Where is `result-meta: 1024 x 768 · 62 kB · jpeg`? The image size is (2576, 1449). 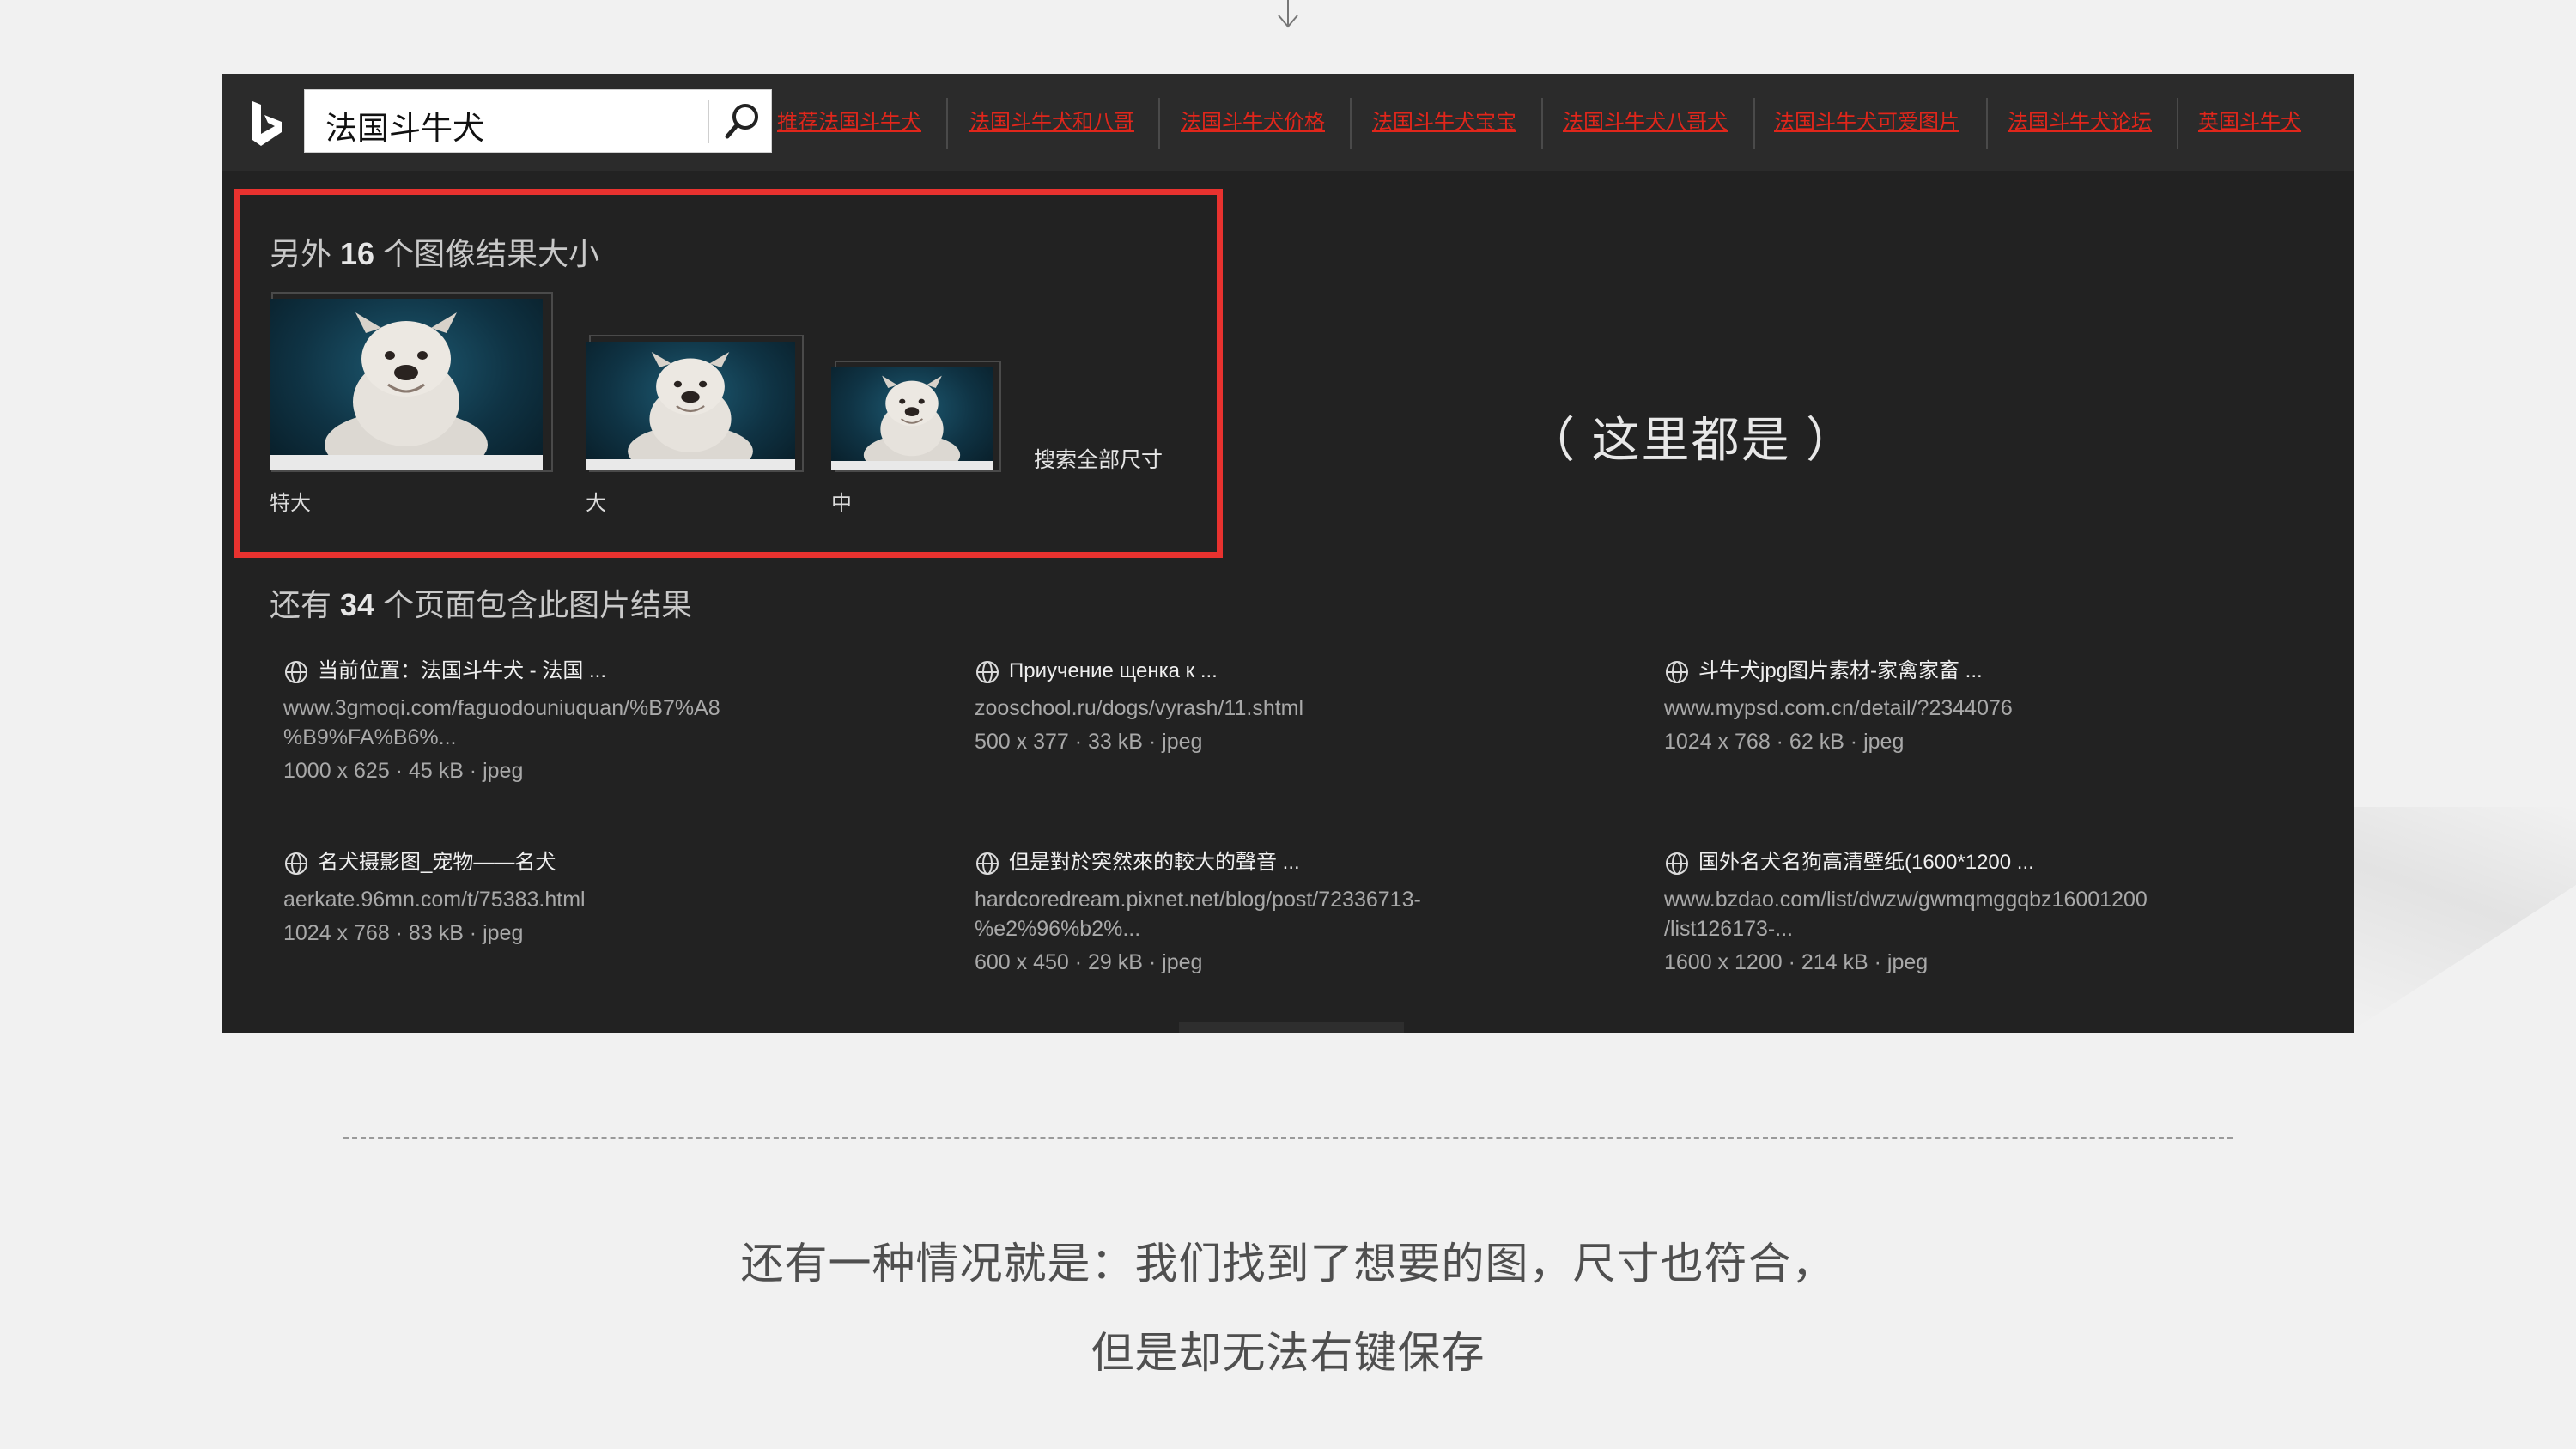 result-meta: 1024 x 768 · 62 kB · jpeg is located at coordinates (1784, 742).